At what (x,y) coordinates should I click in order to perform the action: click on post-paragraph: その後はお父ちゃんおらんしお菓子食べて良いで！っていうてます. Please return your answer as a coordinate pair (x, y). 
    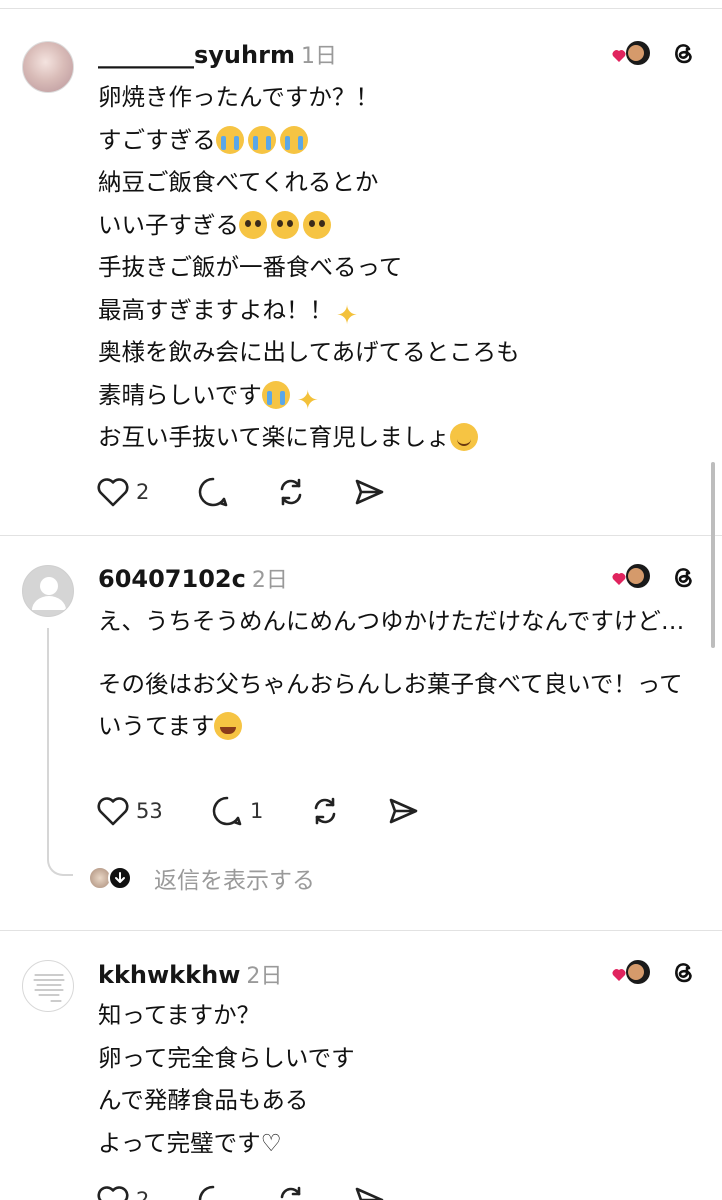
    Looking at the image, I should click on (390, 704).